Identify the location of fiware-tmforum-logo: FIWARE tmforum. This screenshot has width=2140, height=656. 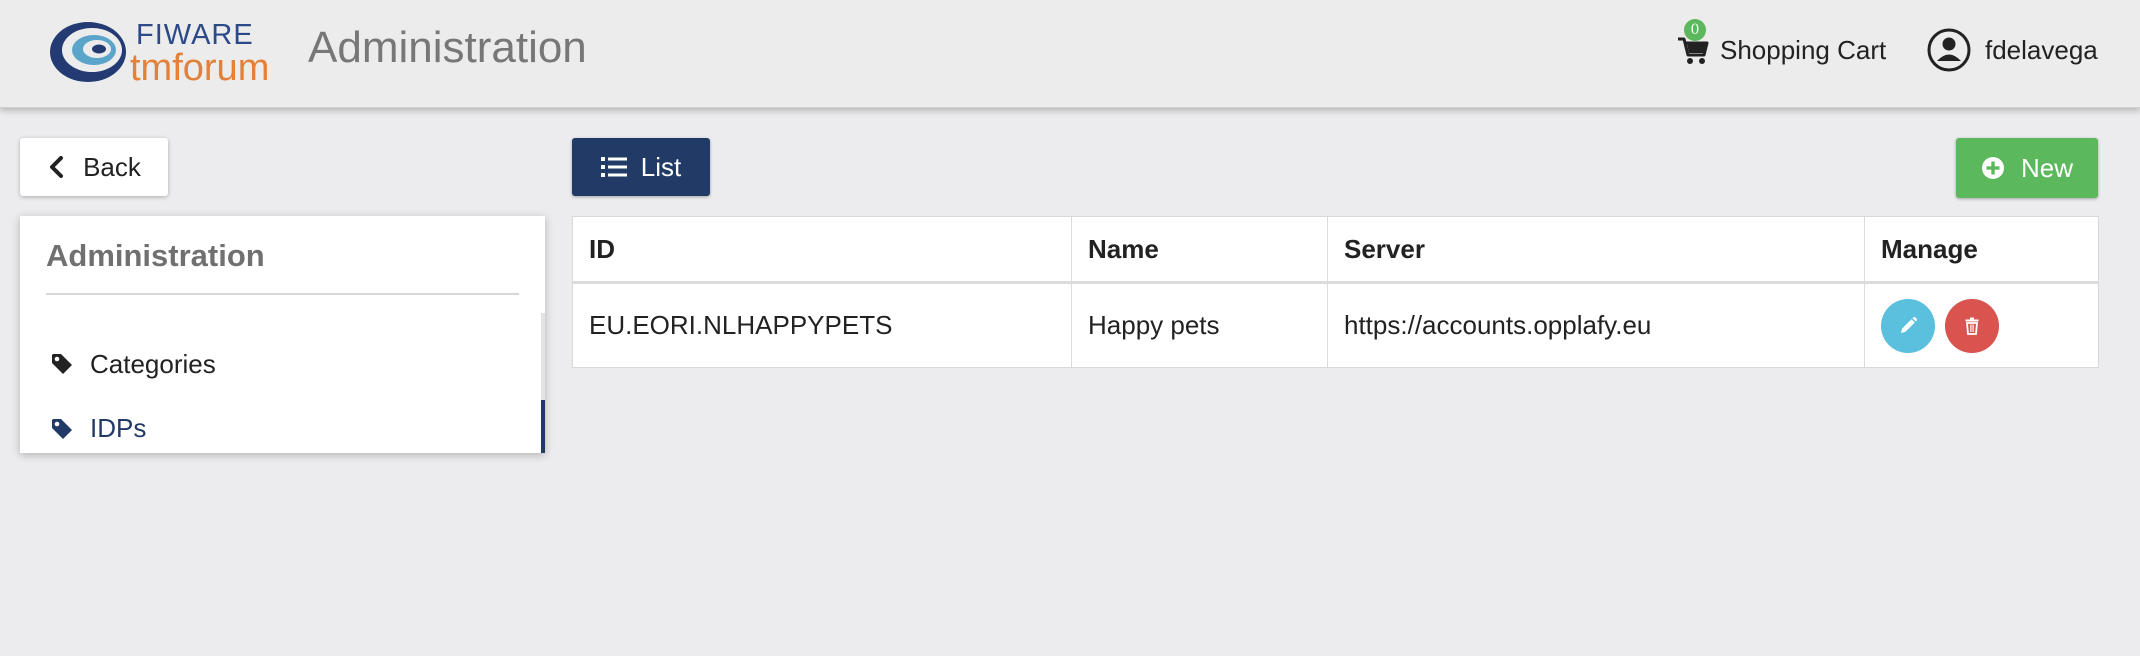
(170, 51).